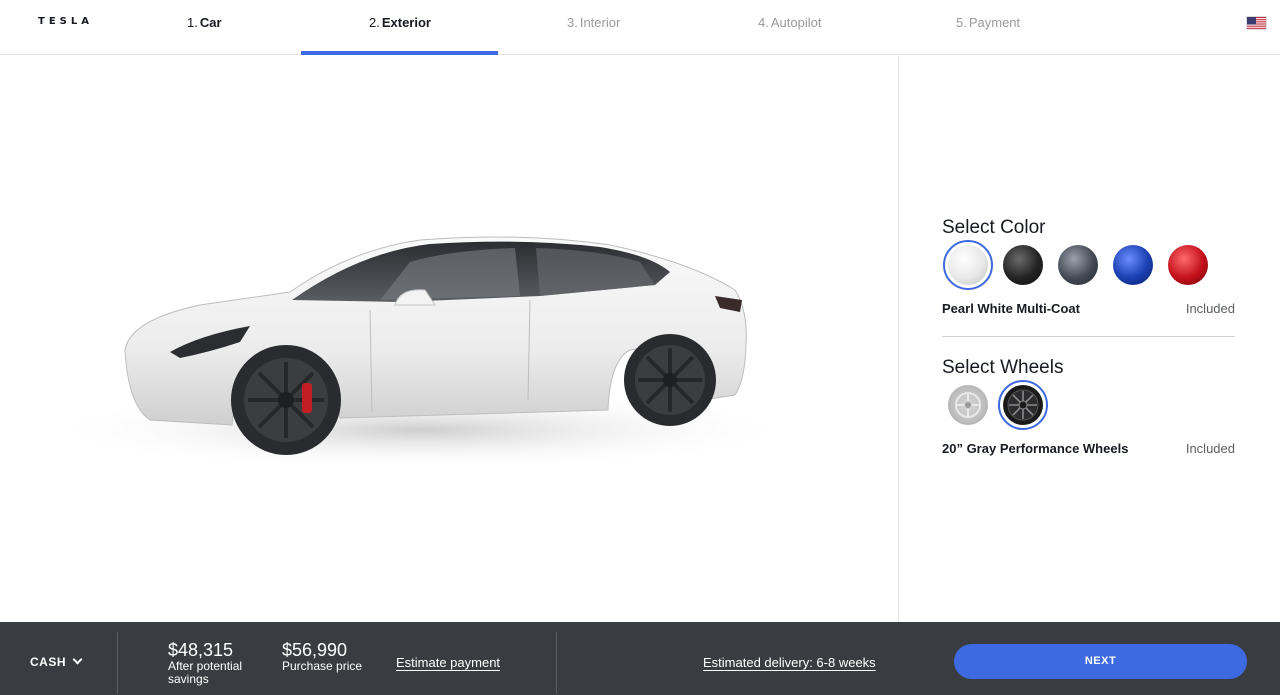  Describe the element at coordinates (1003, 367) in the screenshot. I see `select-wheels-title: Select Wheels` at that location.